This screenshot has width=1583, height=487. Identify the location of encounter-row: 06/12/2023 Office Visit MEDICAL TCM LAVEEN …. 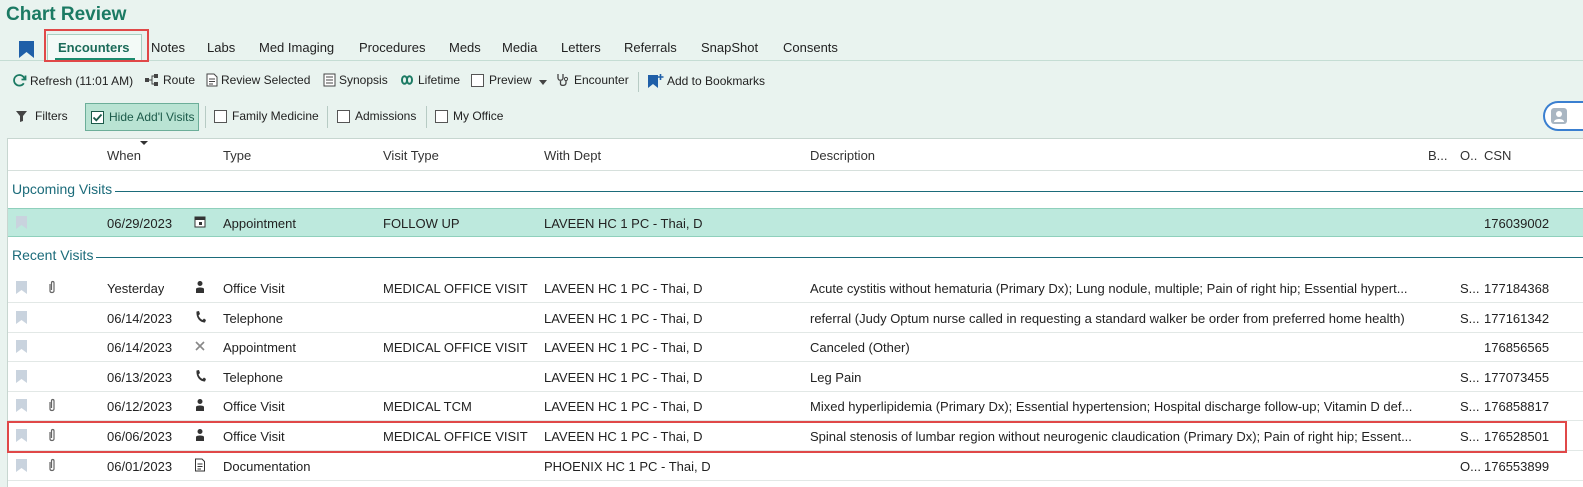
(795, 407).